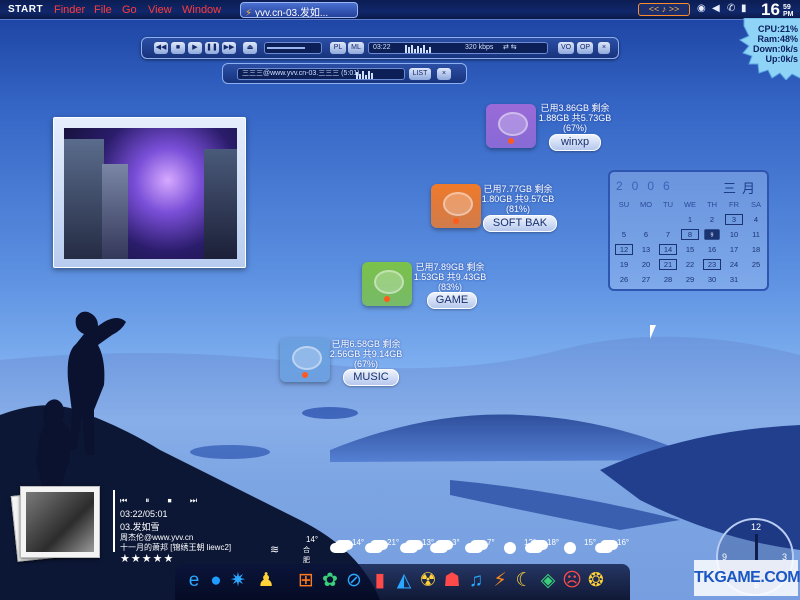 The image size is (800, 600). What do you see at coordinates (777, 29) in the screenshot?
I see `cpu-usage: CPU:21%` at bounding box center [777, 29].